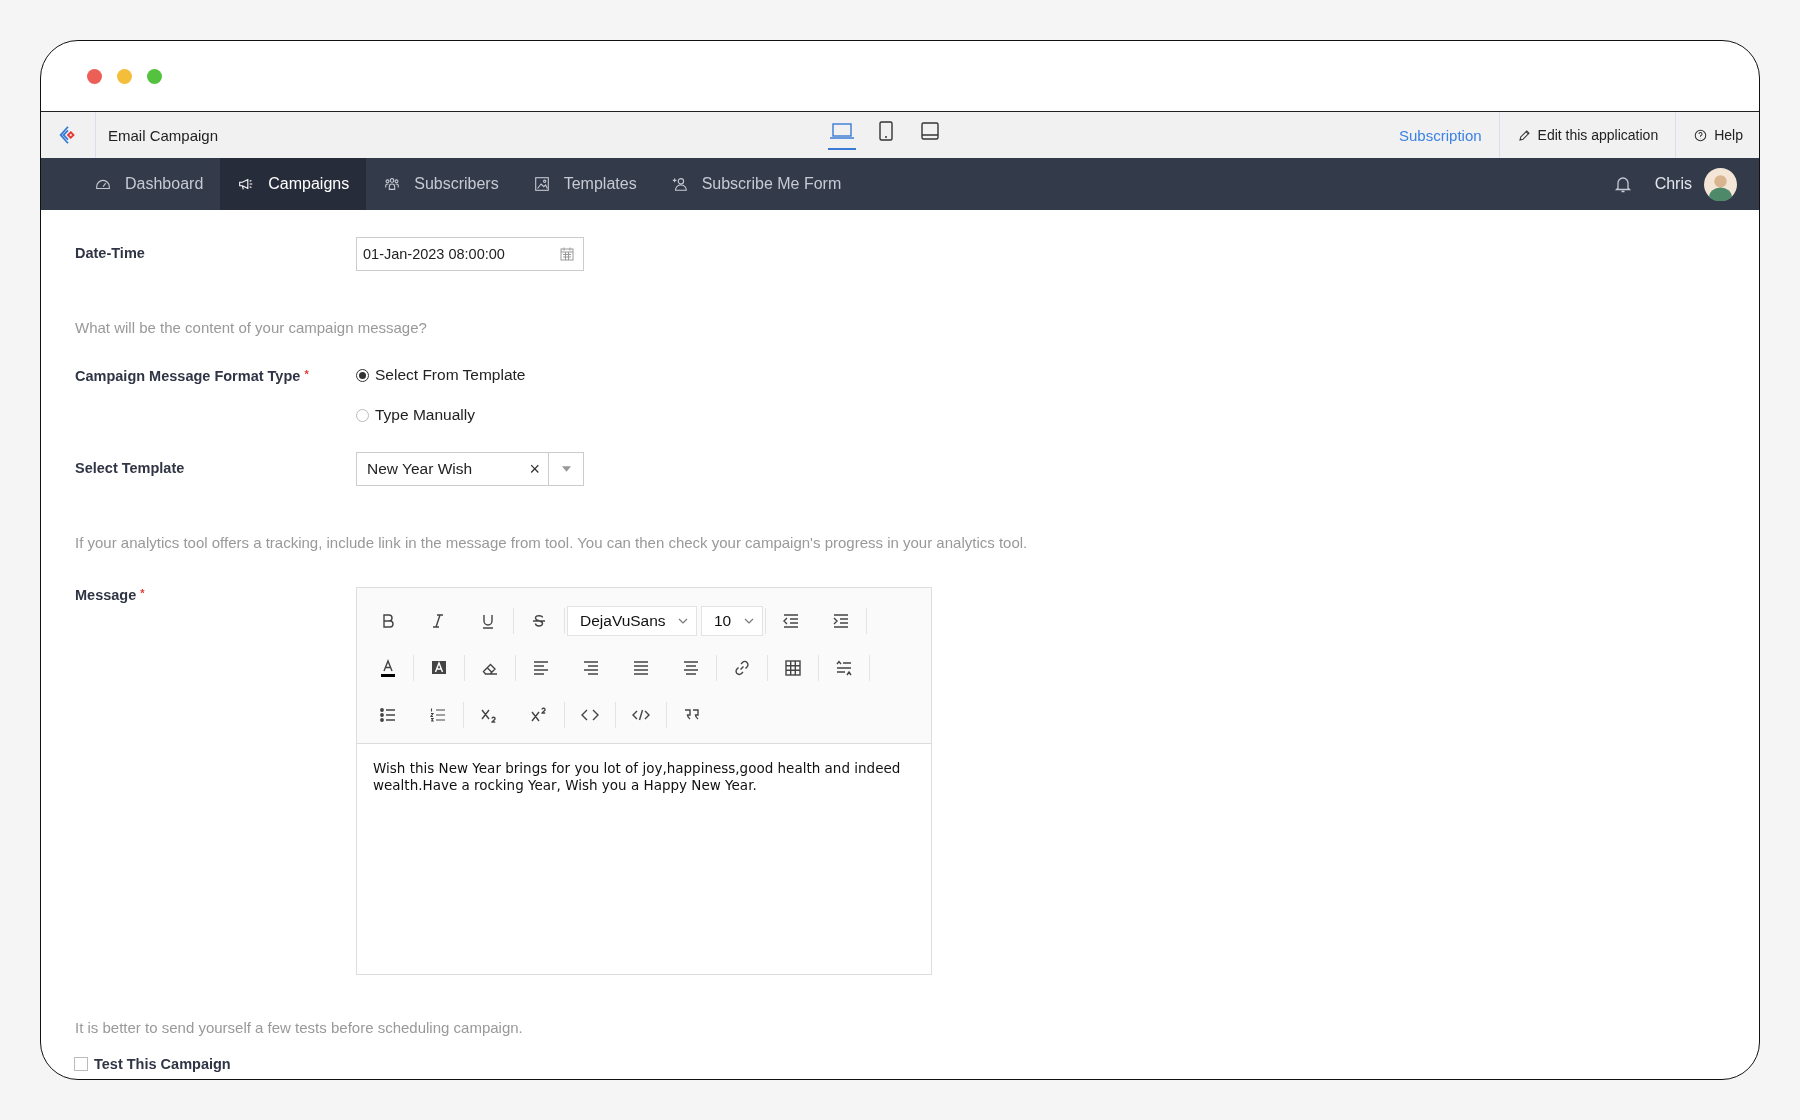  I want to click on field-label: Message *, so click(110, 595).